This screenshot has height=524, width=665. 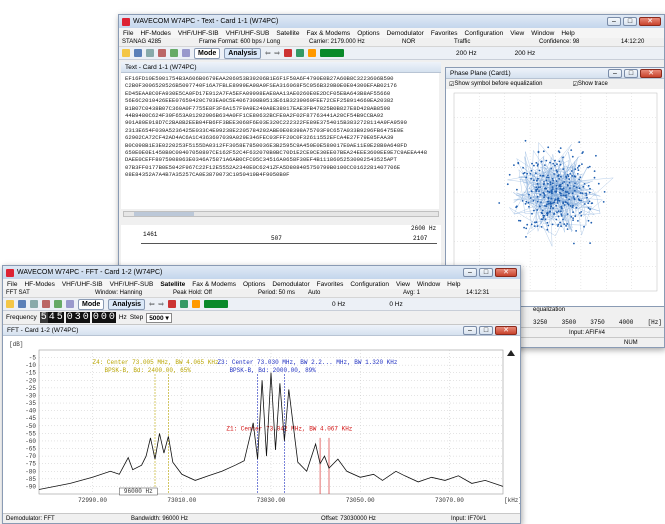 I want to click on step-select: 5000 ▾, so click(x=159, y=317).